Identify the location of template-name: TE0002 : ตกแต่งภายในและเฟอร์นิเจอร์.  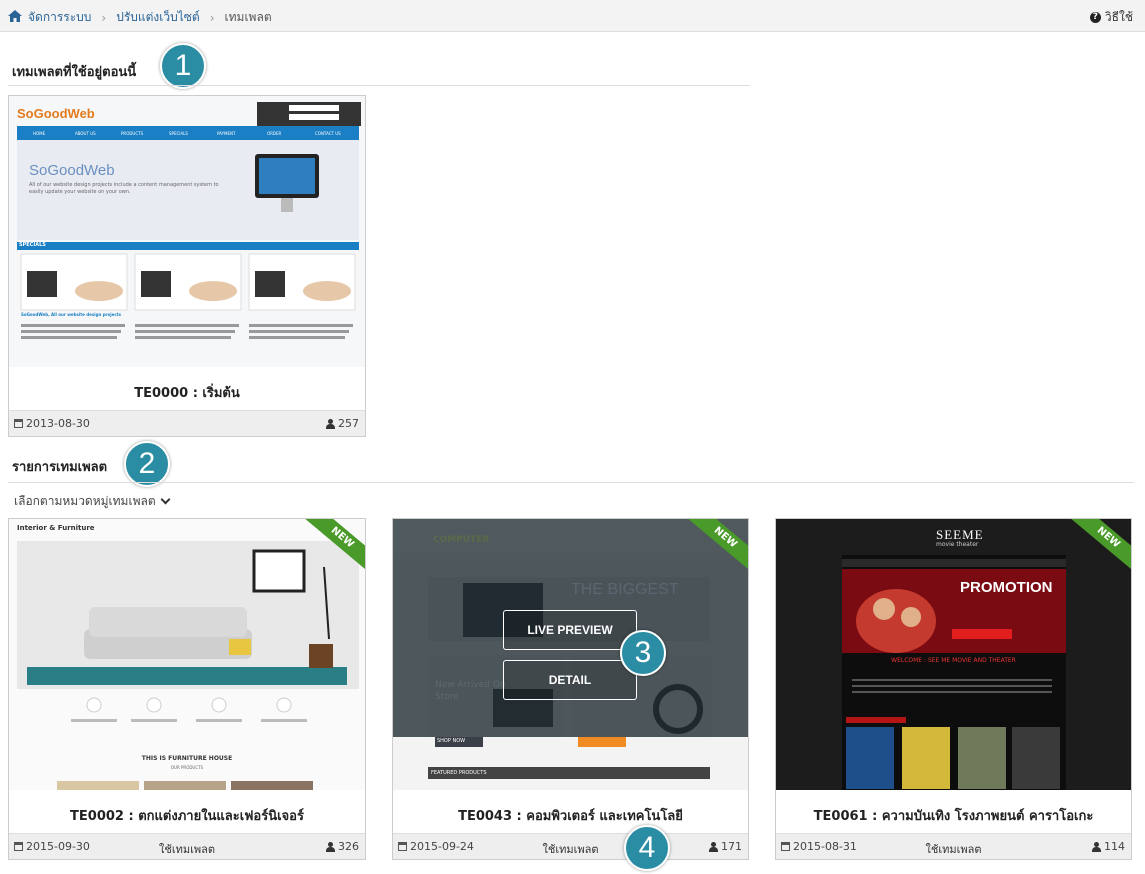
(187, 816).